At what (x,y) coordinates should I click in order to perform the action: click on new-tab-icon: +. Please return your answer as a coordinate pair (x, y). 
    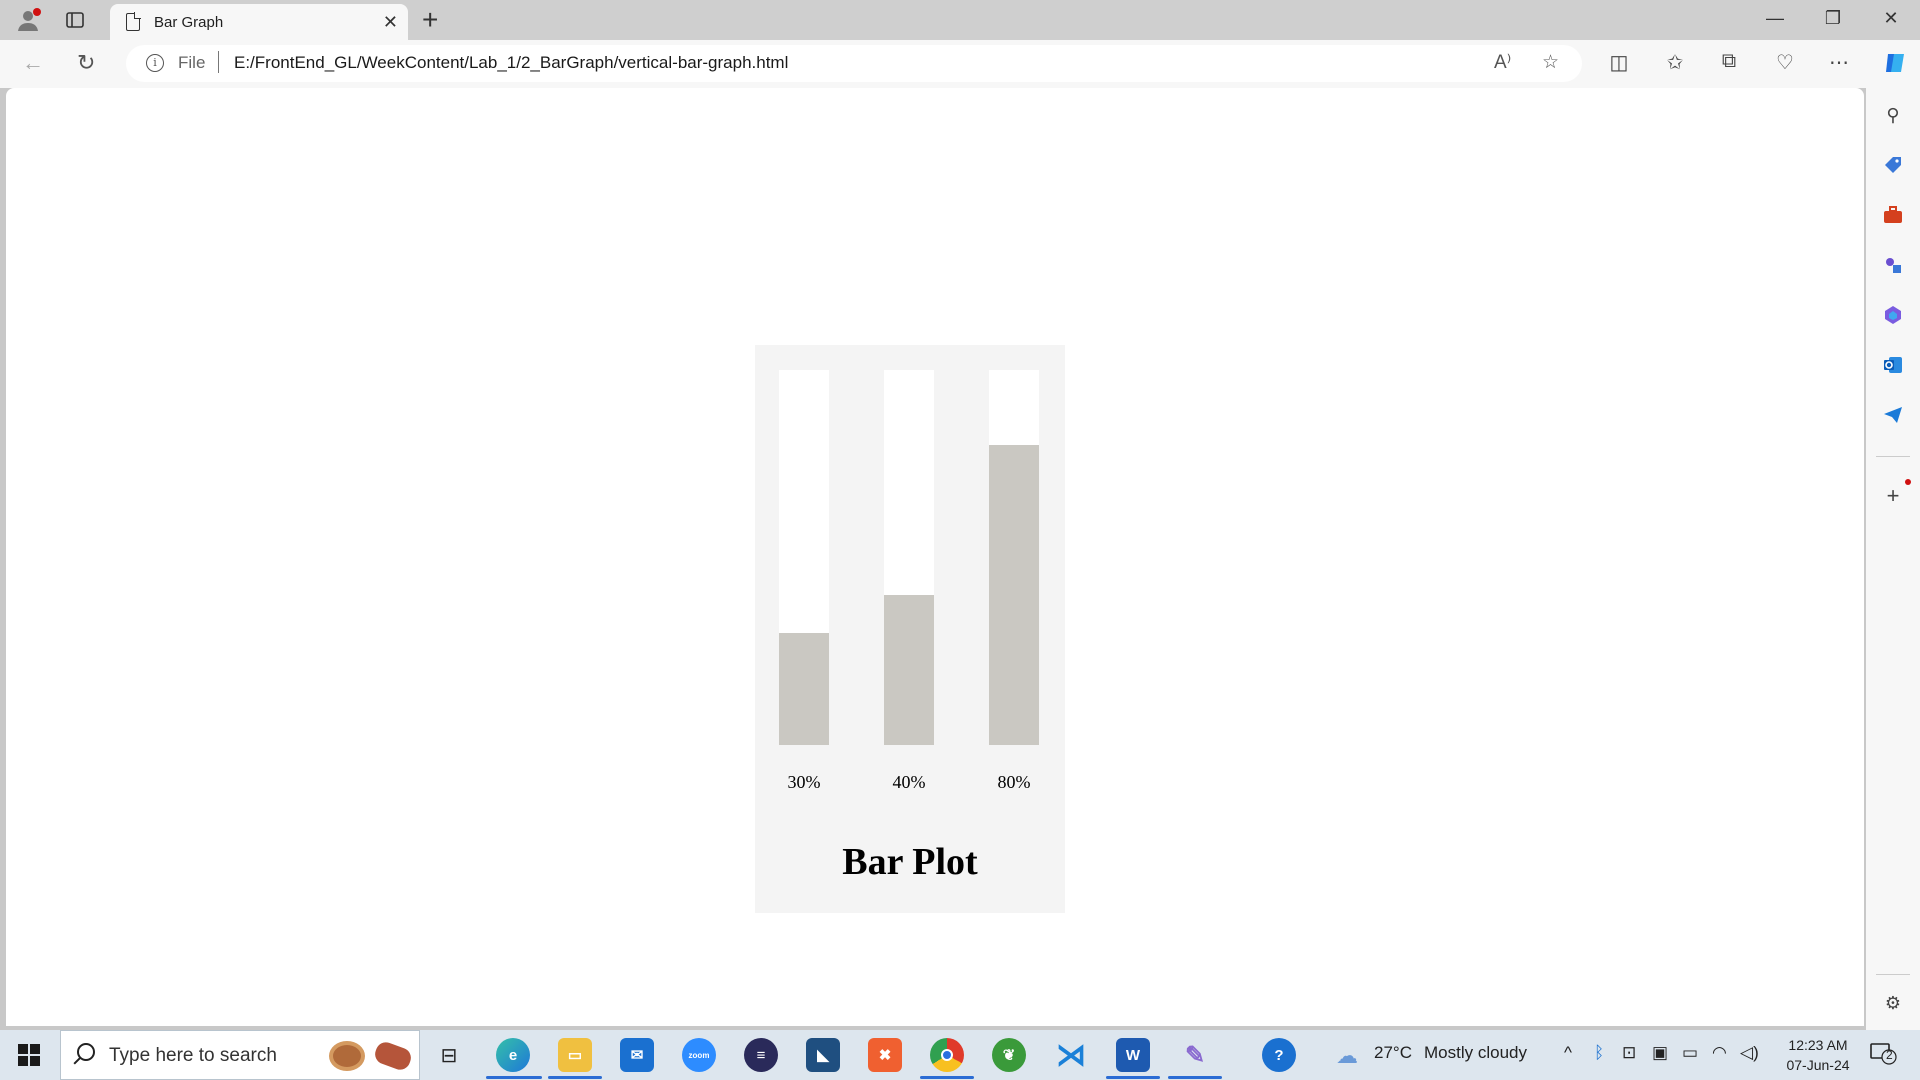
    Looking at the image, I should click on (430, 20).